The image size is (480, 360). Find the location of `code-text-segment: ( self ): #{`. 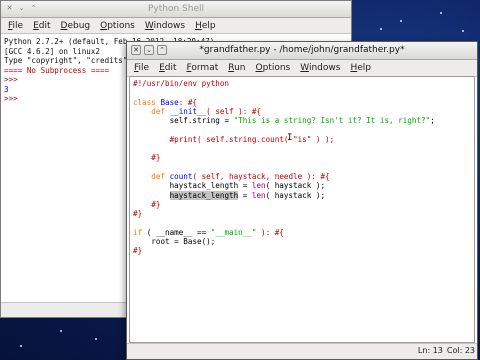

code-text-segment: ( self ): #{ is located at coordinates (234, 111).